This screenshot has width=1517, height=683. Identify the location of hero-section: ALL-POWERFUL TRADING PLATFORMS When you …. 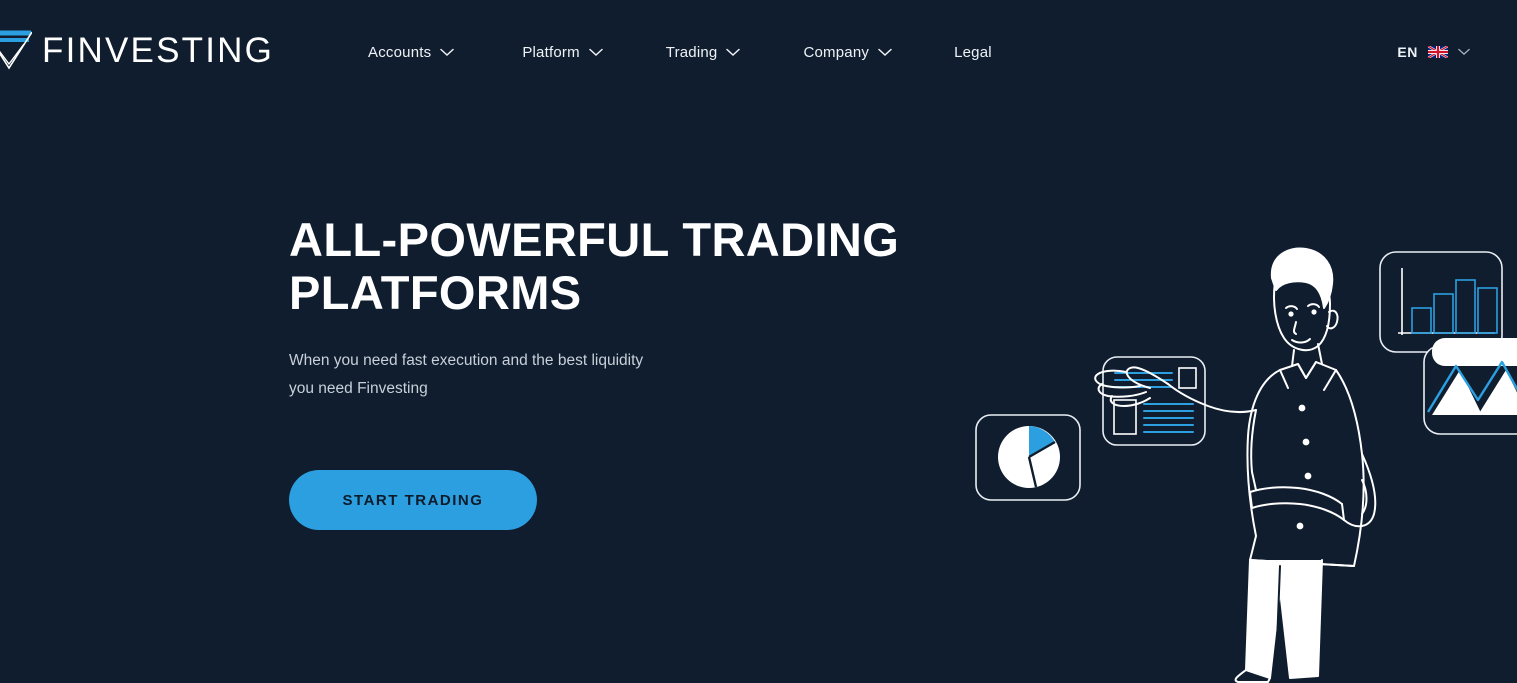
(619, 307).